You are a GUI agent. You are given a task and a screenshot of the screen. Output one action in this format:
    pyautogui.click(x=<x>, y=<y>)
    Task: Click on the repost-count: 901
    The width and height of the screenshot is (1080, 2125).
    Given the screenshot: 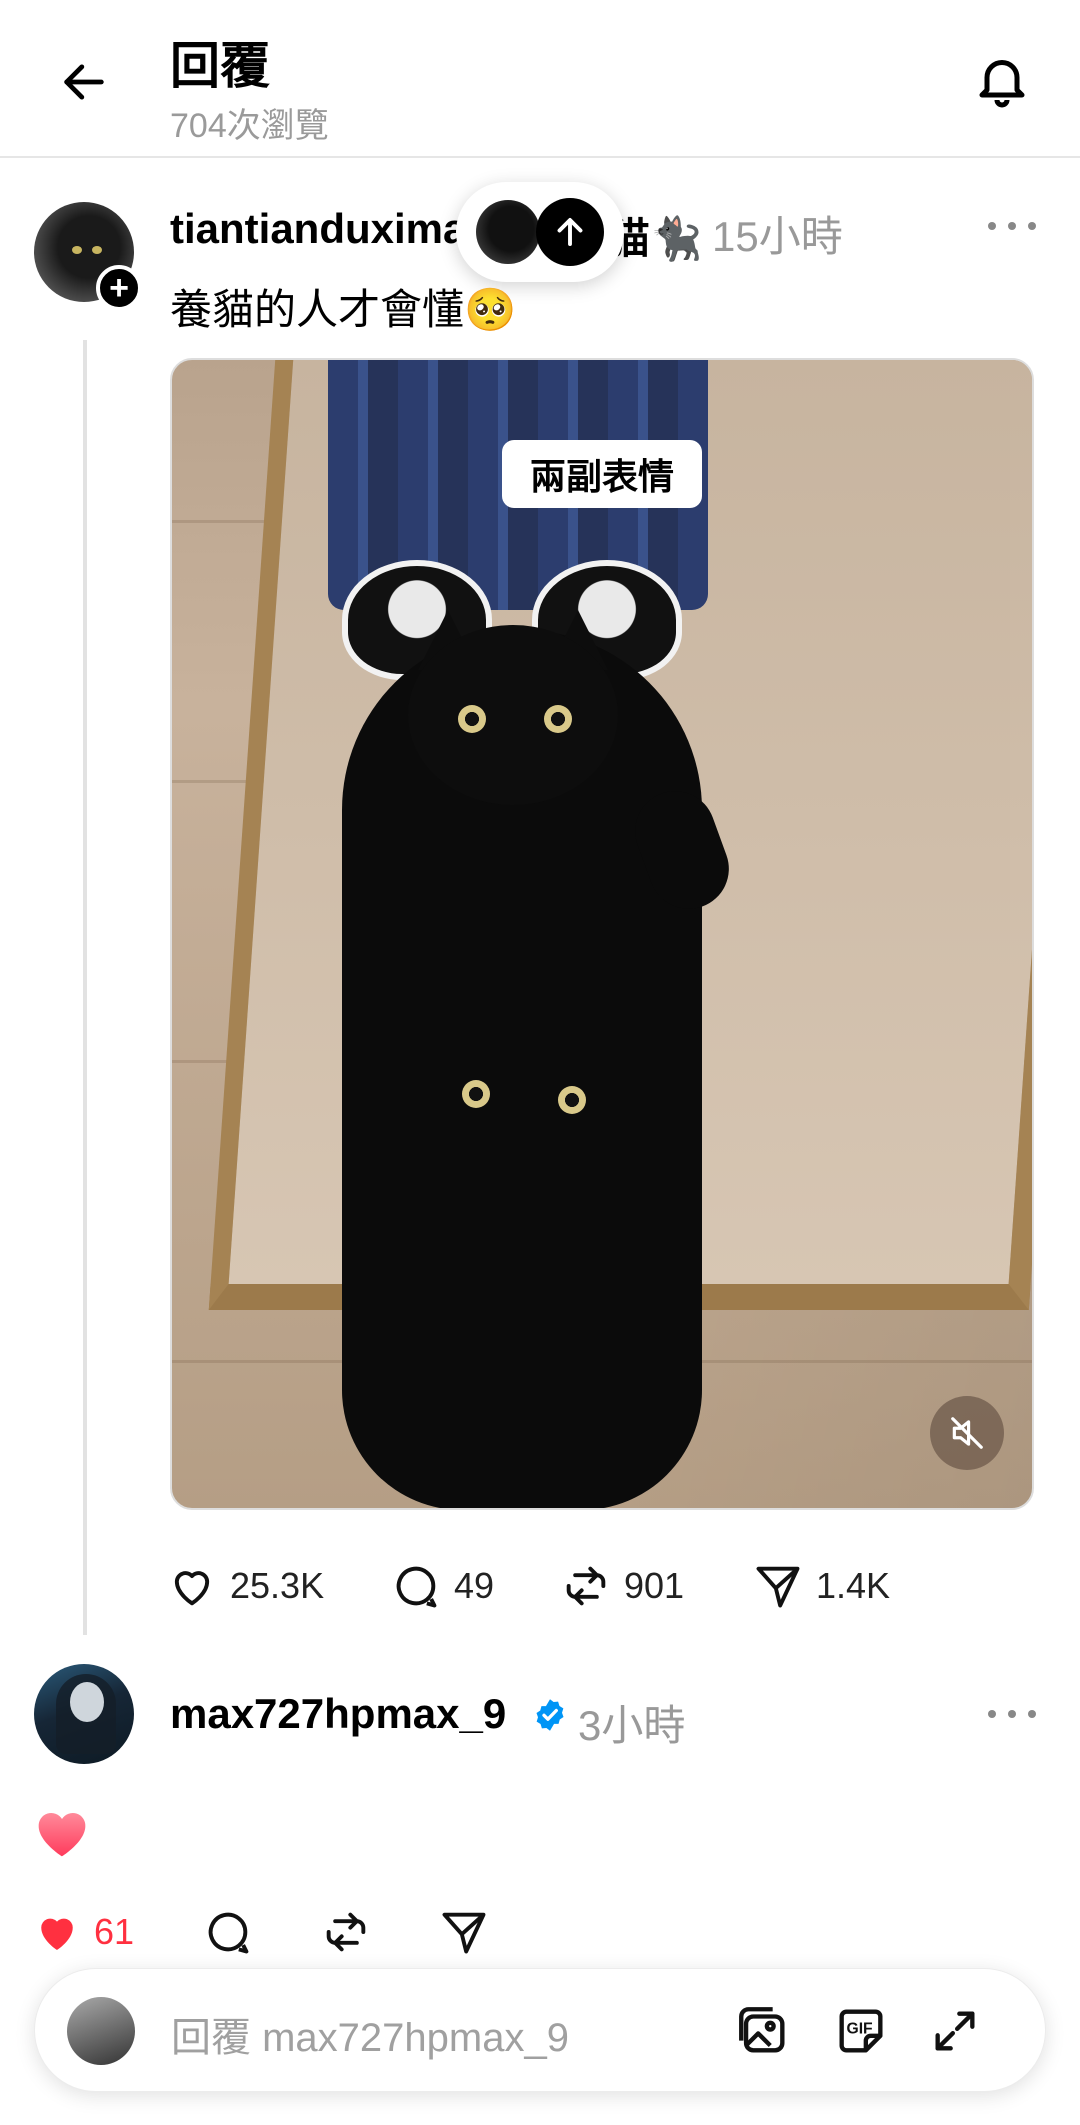 What is the action you would take?
    pyautogui.click(x=654, y=1585)
    